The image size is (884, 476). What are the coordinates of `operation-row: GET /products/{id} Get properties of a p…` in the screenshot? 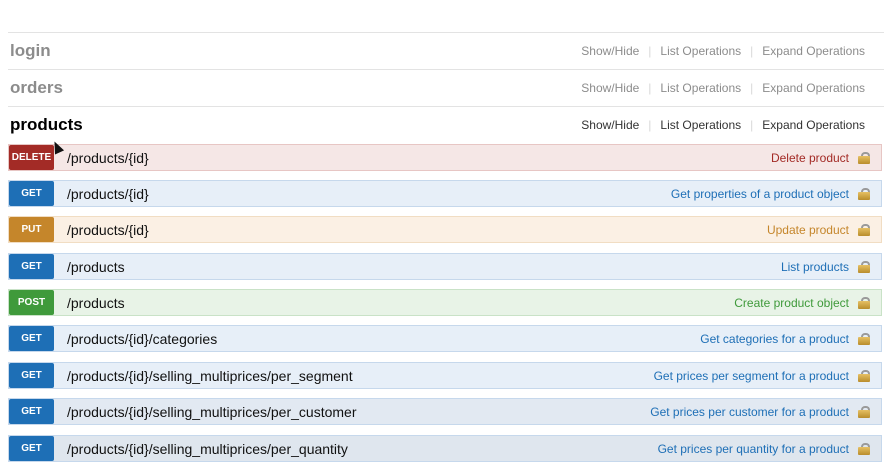 It's located at (445, 193).